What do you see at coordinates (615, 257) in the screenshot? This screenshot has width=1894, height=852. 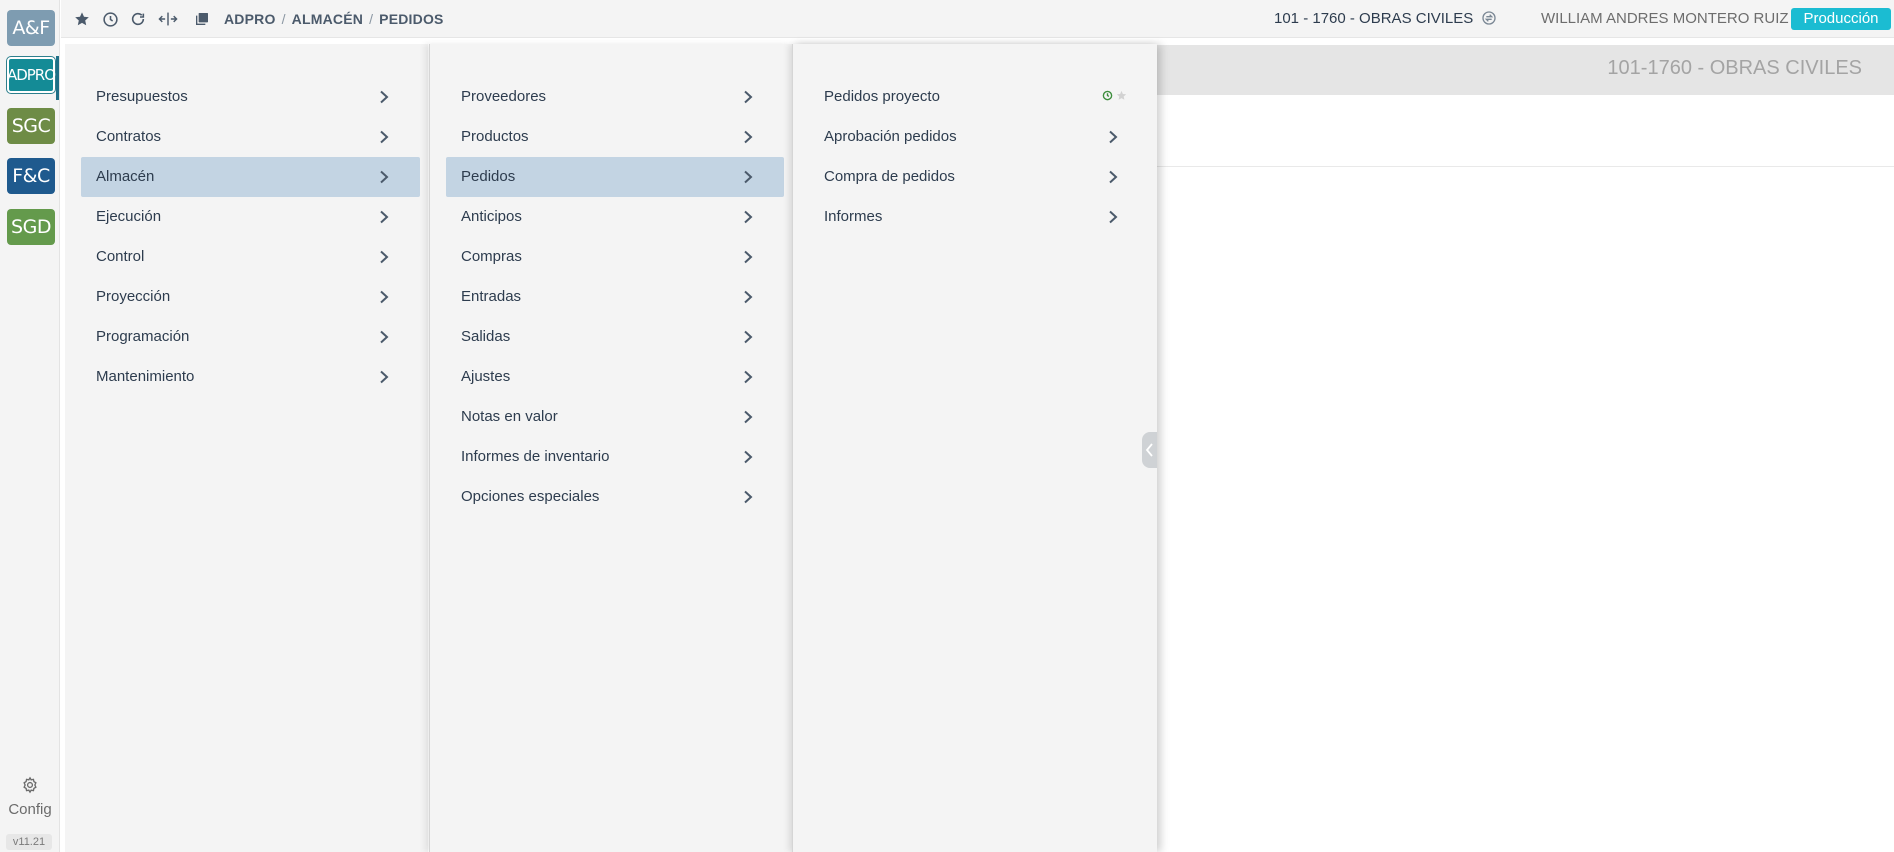 I see `menu-item-compras: Compras` at bounding box center [615, 257].